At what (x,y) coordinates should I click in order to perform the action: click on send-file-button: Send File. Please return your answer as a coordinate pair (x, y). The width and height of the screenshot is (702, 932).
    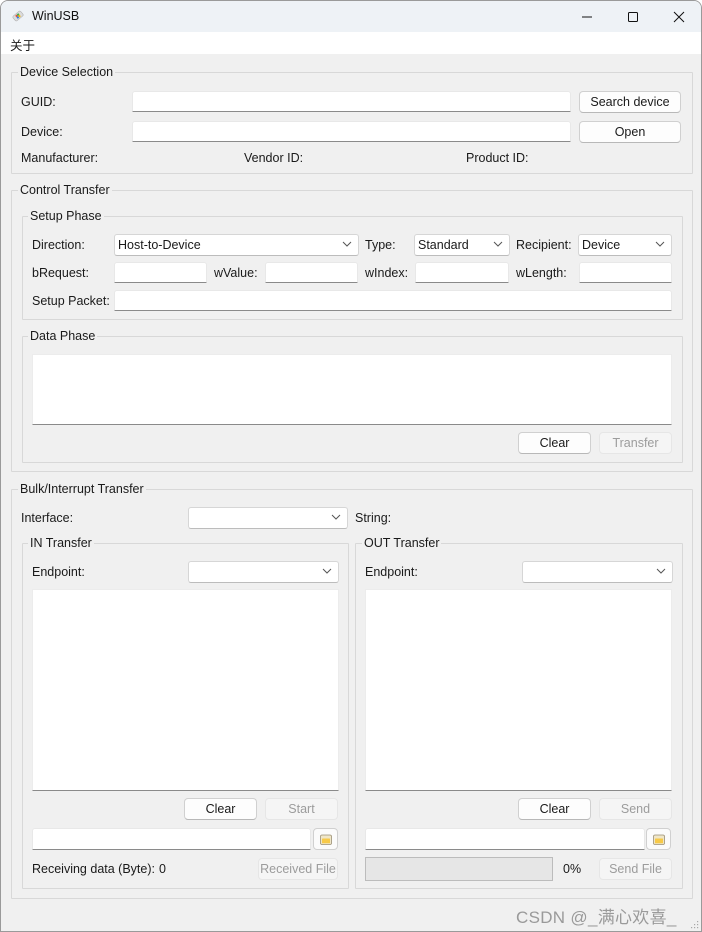
    Looking at the image, I should click on (635, 869).